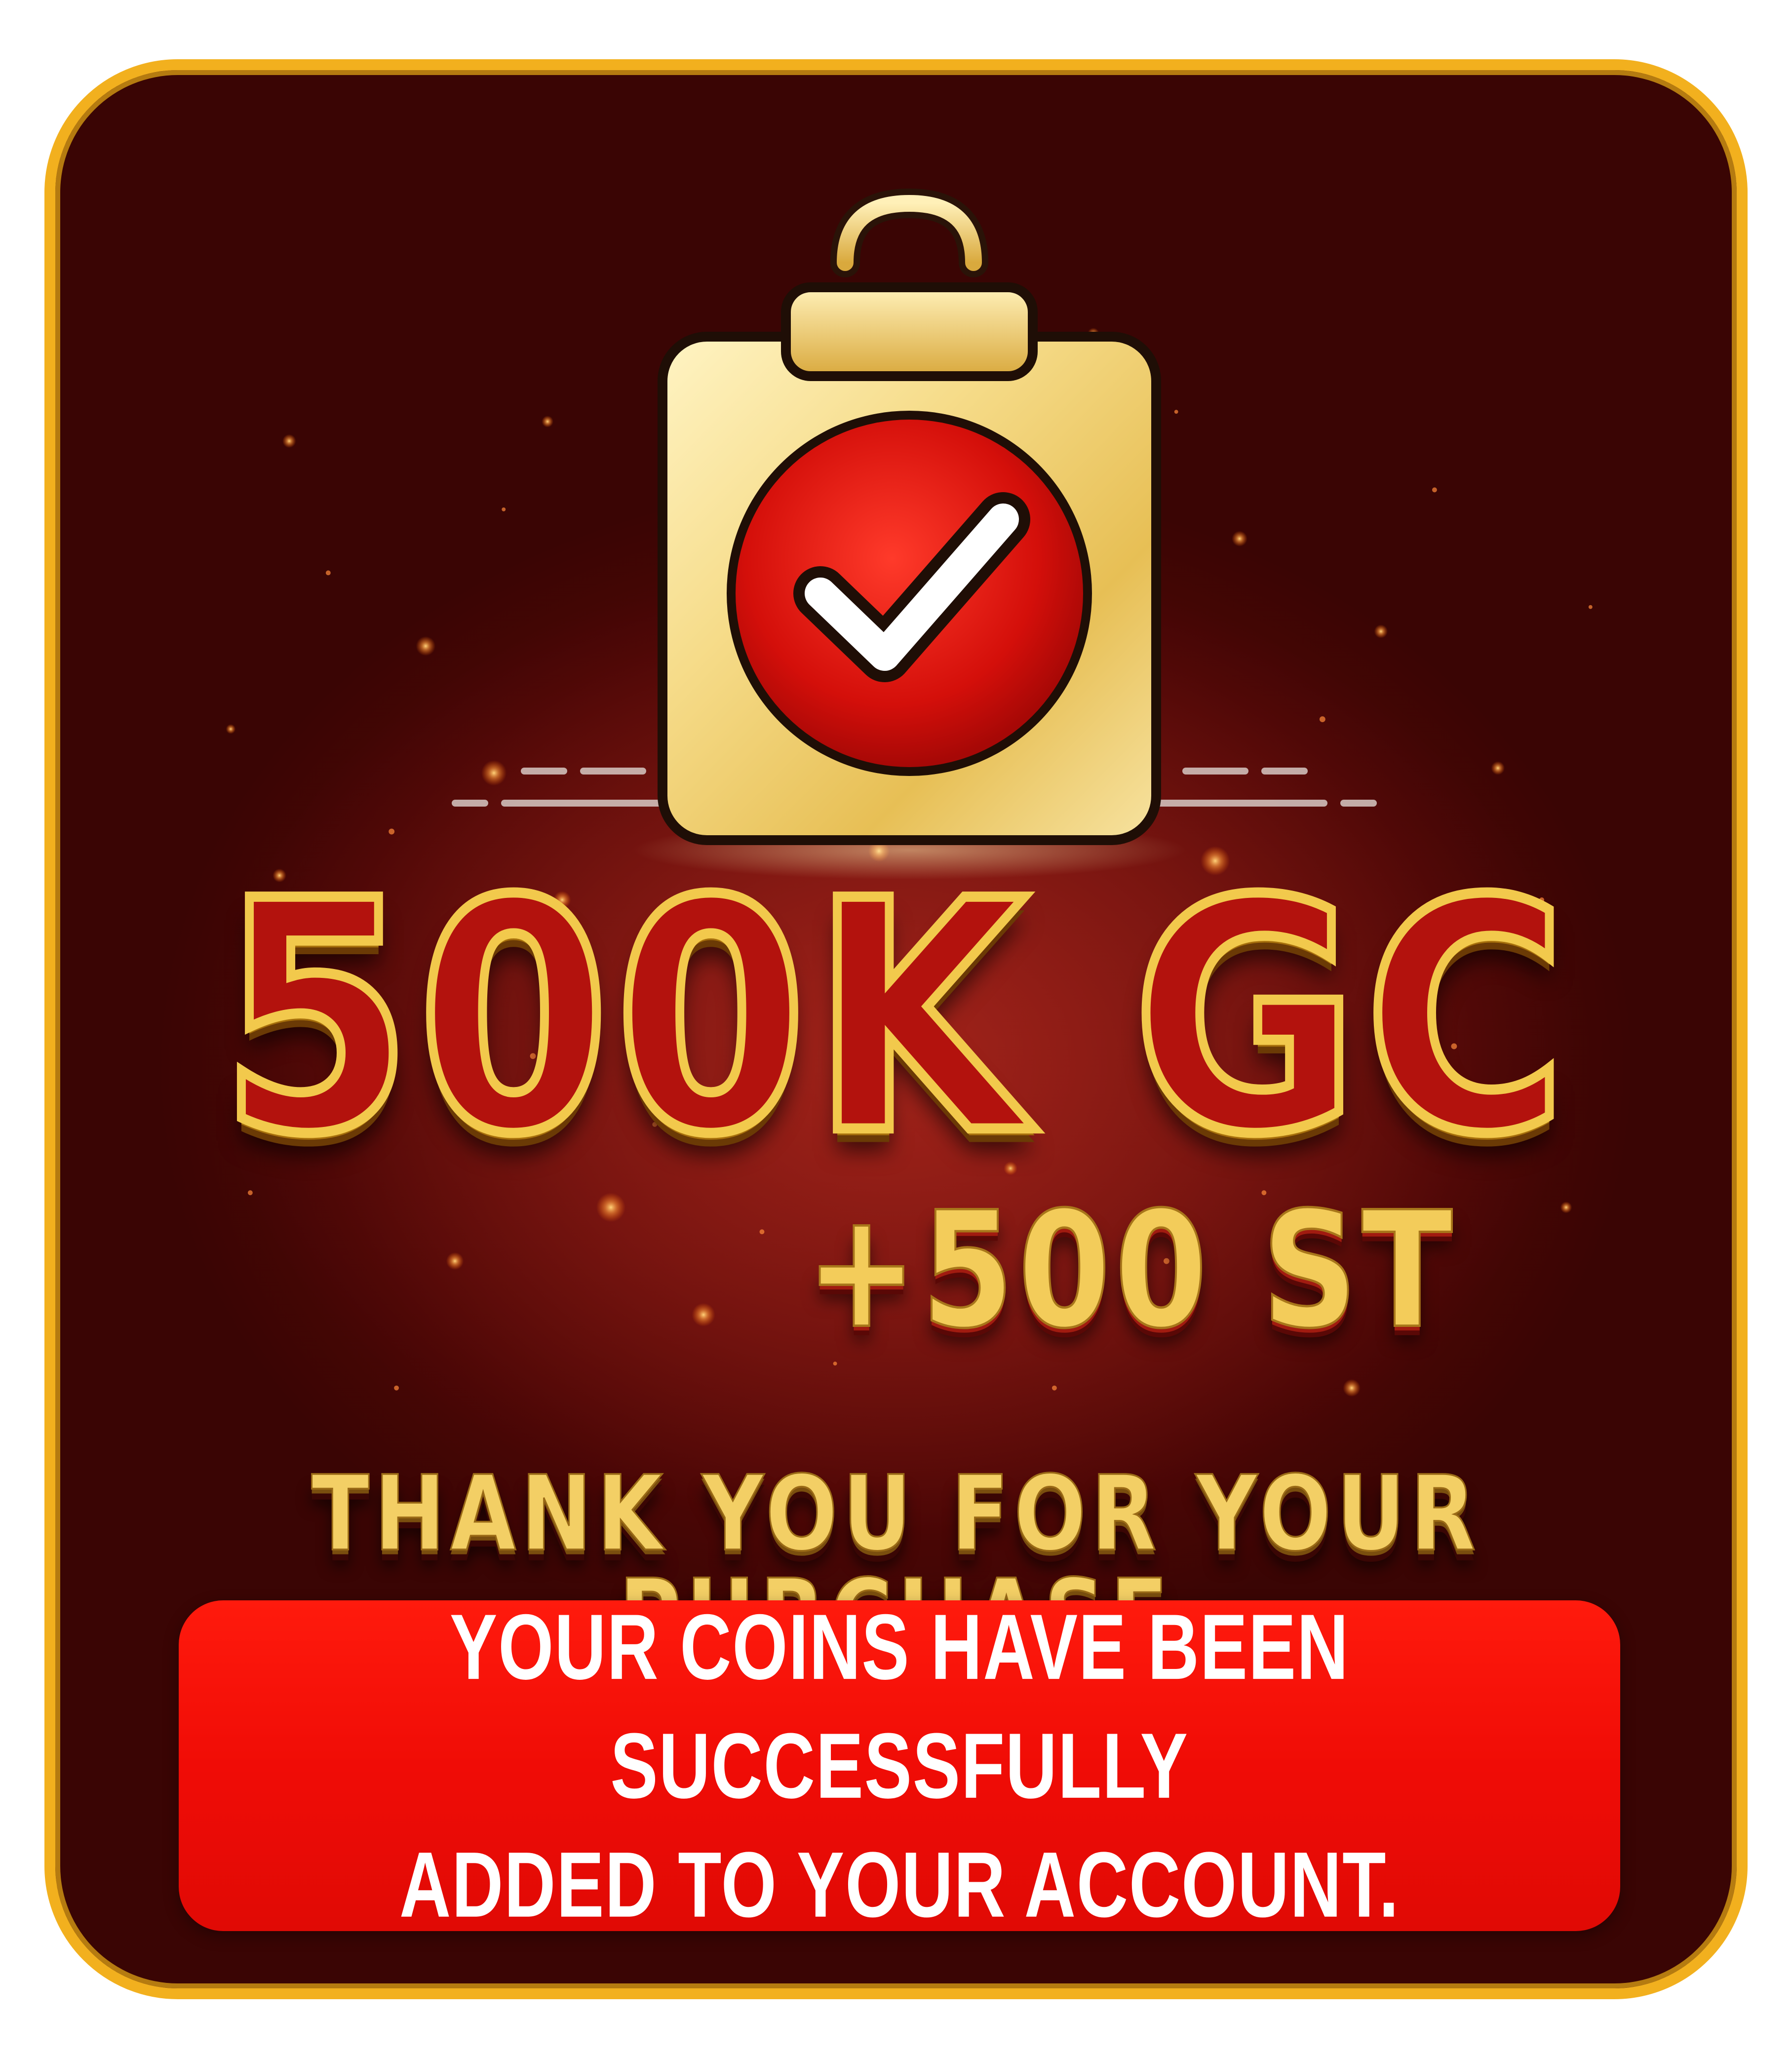  What do you see at coordinates (909, 534) in the screenshot?
I see `clipboard-check-icon` at bounding box center [909, 534].